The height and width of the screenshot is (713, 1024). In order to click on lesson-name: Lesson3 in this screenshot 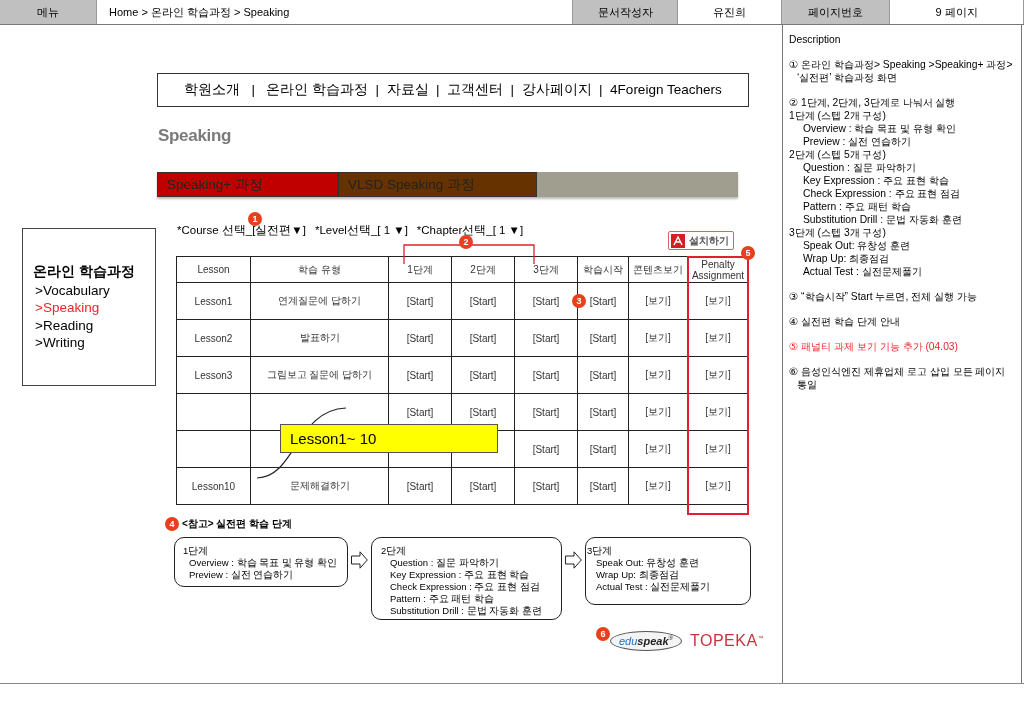, I will do `click(213, 375)`.